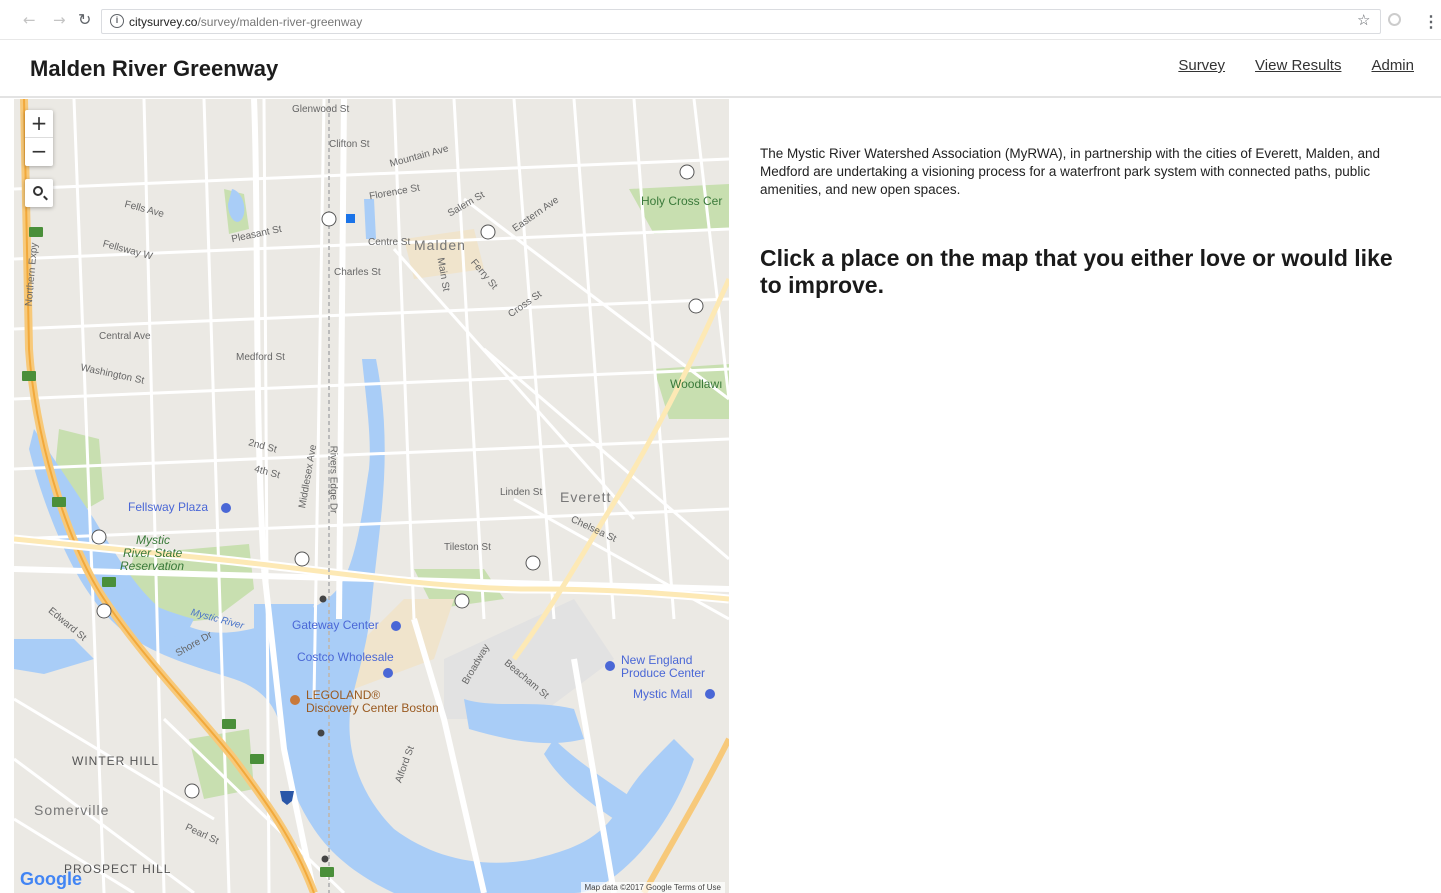 This screenshot has height=893, width=1441. Describe the element at coordinates (467, 547) in the screenshot. I see `map-street-tileston: Tileston St` at that location.